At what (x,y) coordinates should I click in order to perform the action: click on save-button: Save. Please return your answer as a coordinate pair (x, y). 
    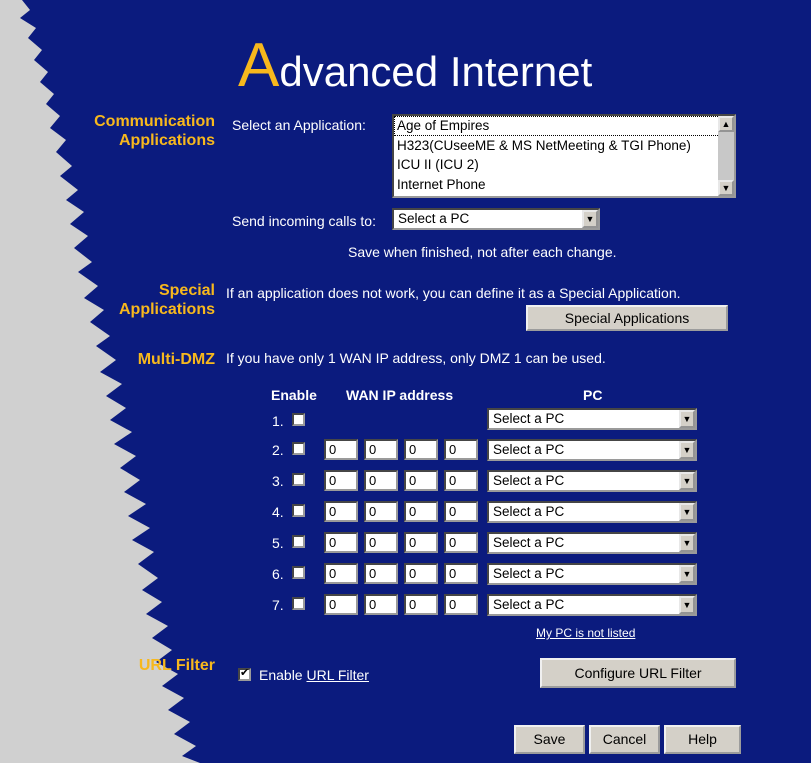
    Looking at the image, I should click on (549, 739).